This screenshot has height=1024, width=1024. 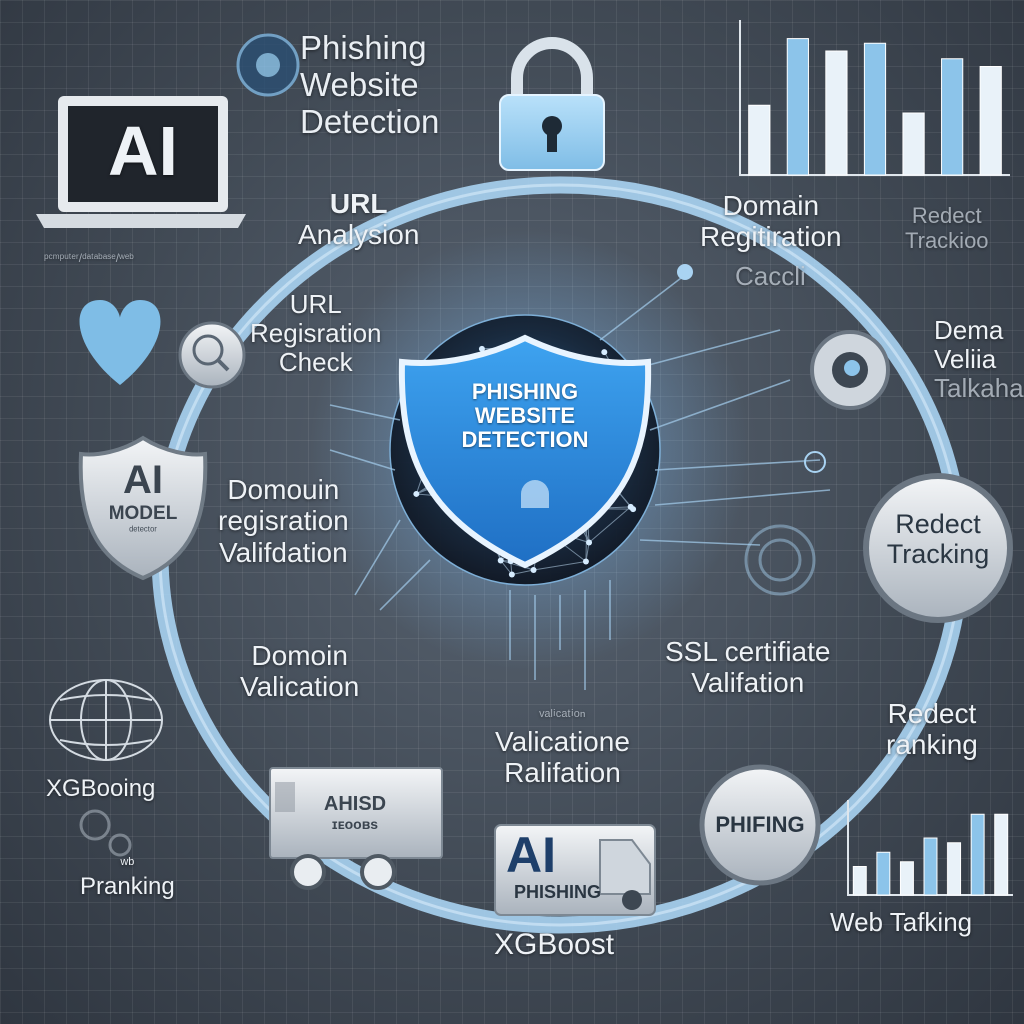 I want to click on truck-text: AHISD ɪᴇᴏᴏʙs, so click(x=355, y=812).